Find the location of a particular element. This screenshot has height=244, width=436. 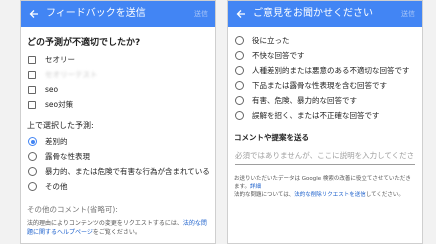

feedback-radio-5: 有害、危険、暴力的な回答です is located at coordinates (325, 100).